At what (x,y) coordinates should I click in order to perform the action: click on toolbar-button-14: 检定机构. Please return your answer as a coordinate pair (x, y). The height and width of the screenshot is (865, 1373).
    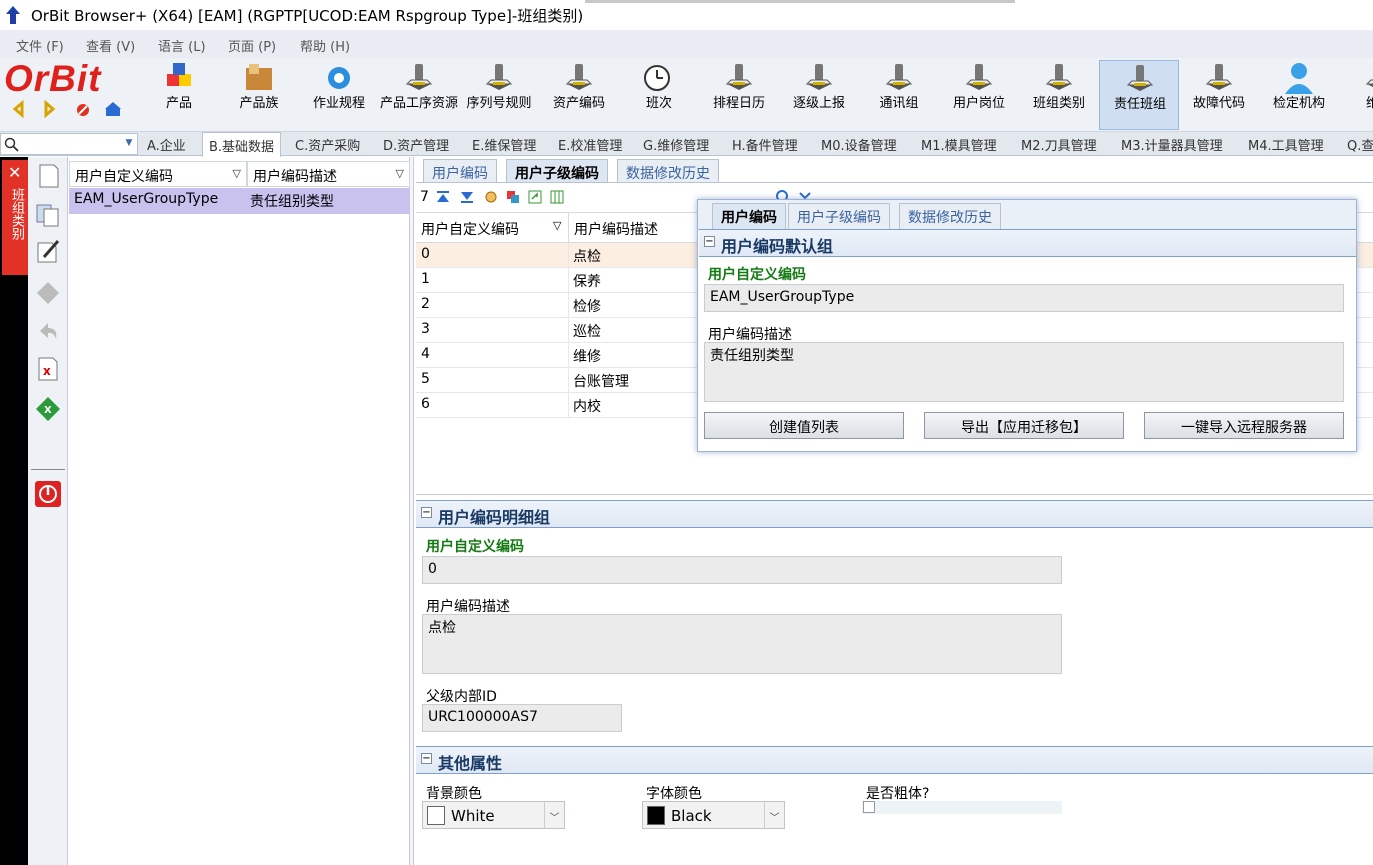
    Looking at the image, I should click on (1299, 95).